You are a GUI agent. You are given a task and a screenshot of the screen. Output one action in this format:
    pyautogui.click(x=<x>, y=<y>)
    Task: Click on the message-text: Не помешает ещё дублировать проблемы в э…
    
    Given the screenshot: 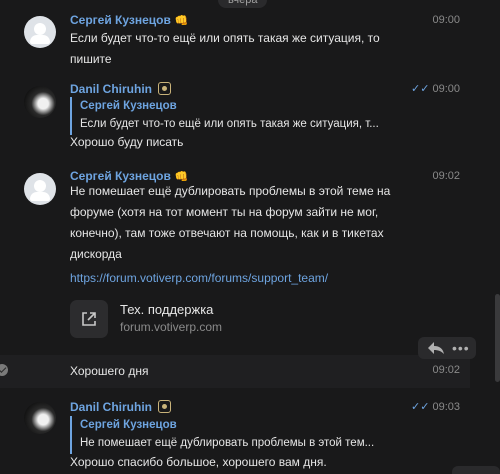 What is the action you would take?
    pyautogui.click(x=230, y=222)
    